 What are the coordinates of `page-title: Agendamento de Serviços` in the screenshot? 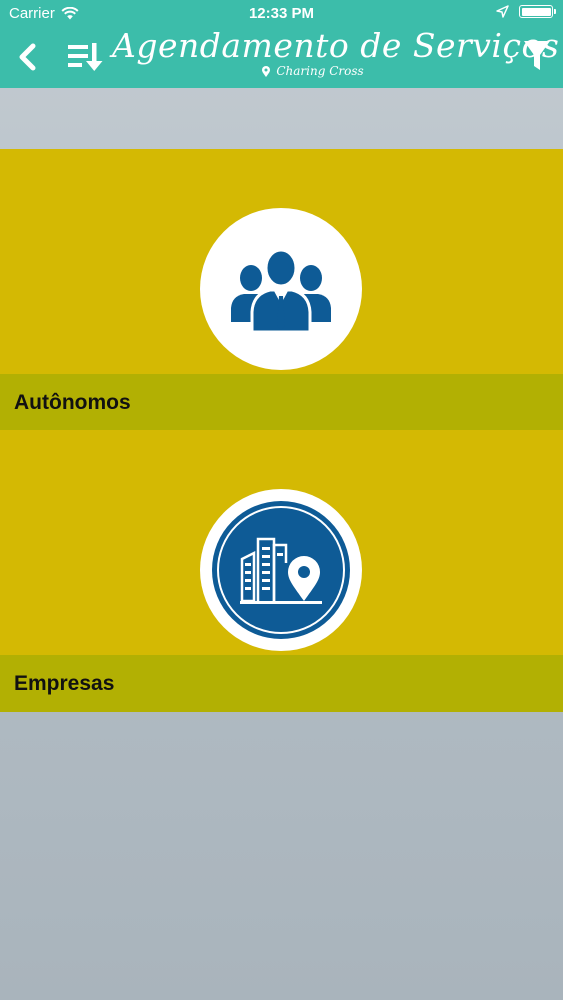 It's located at (336, 45).